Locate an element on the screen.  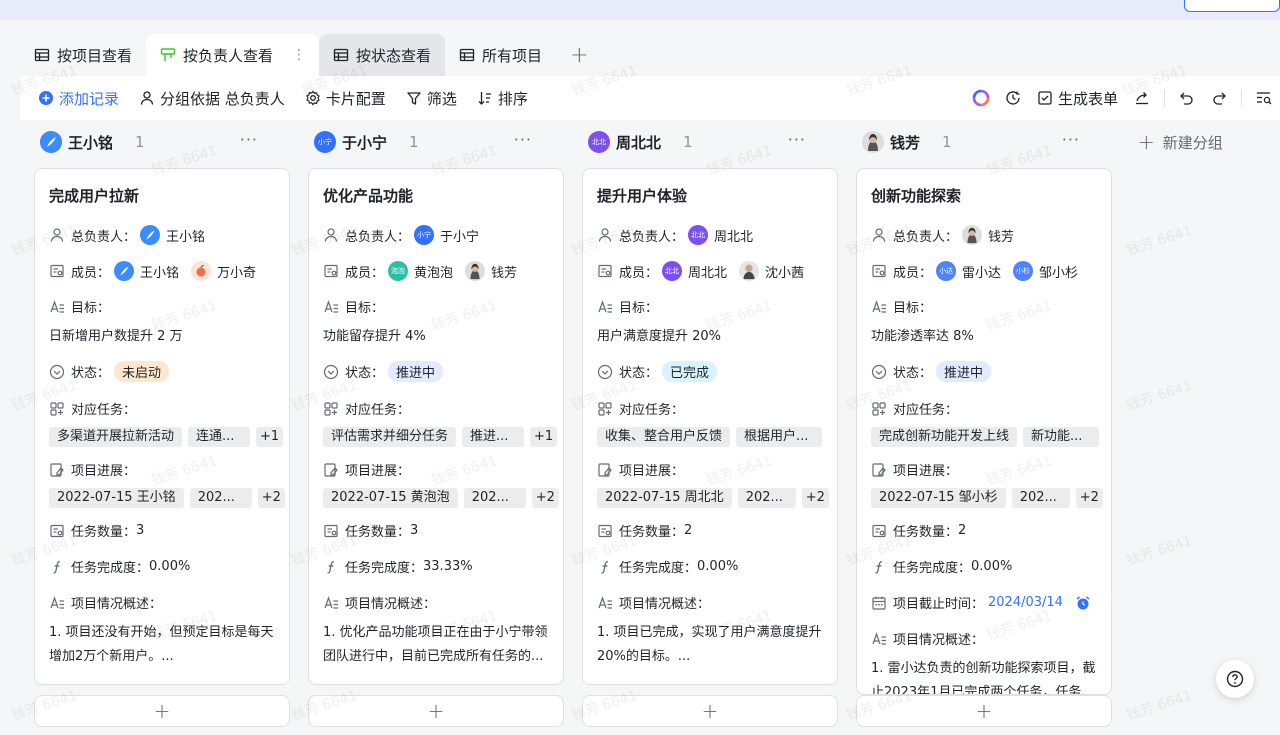
person-tag: 万小奇 is located at coordinates (223, 271).